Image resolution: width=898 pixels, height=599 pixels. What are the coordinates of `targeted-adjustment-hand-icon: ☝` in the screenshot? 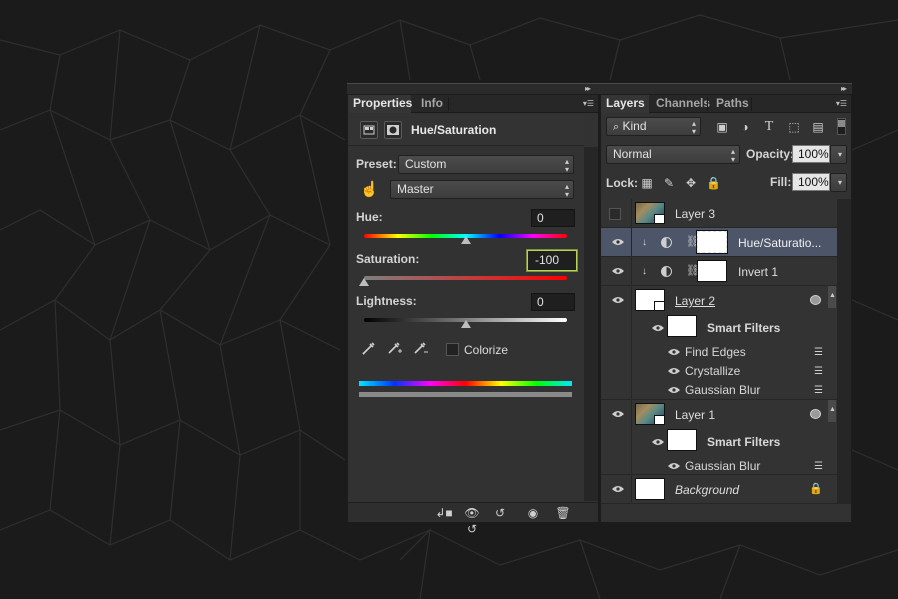 It's located at (369, 190).